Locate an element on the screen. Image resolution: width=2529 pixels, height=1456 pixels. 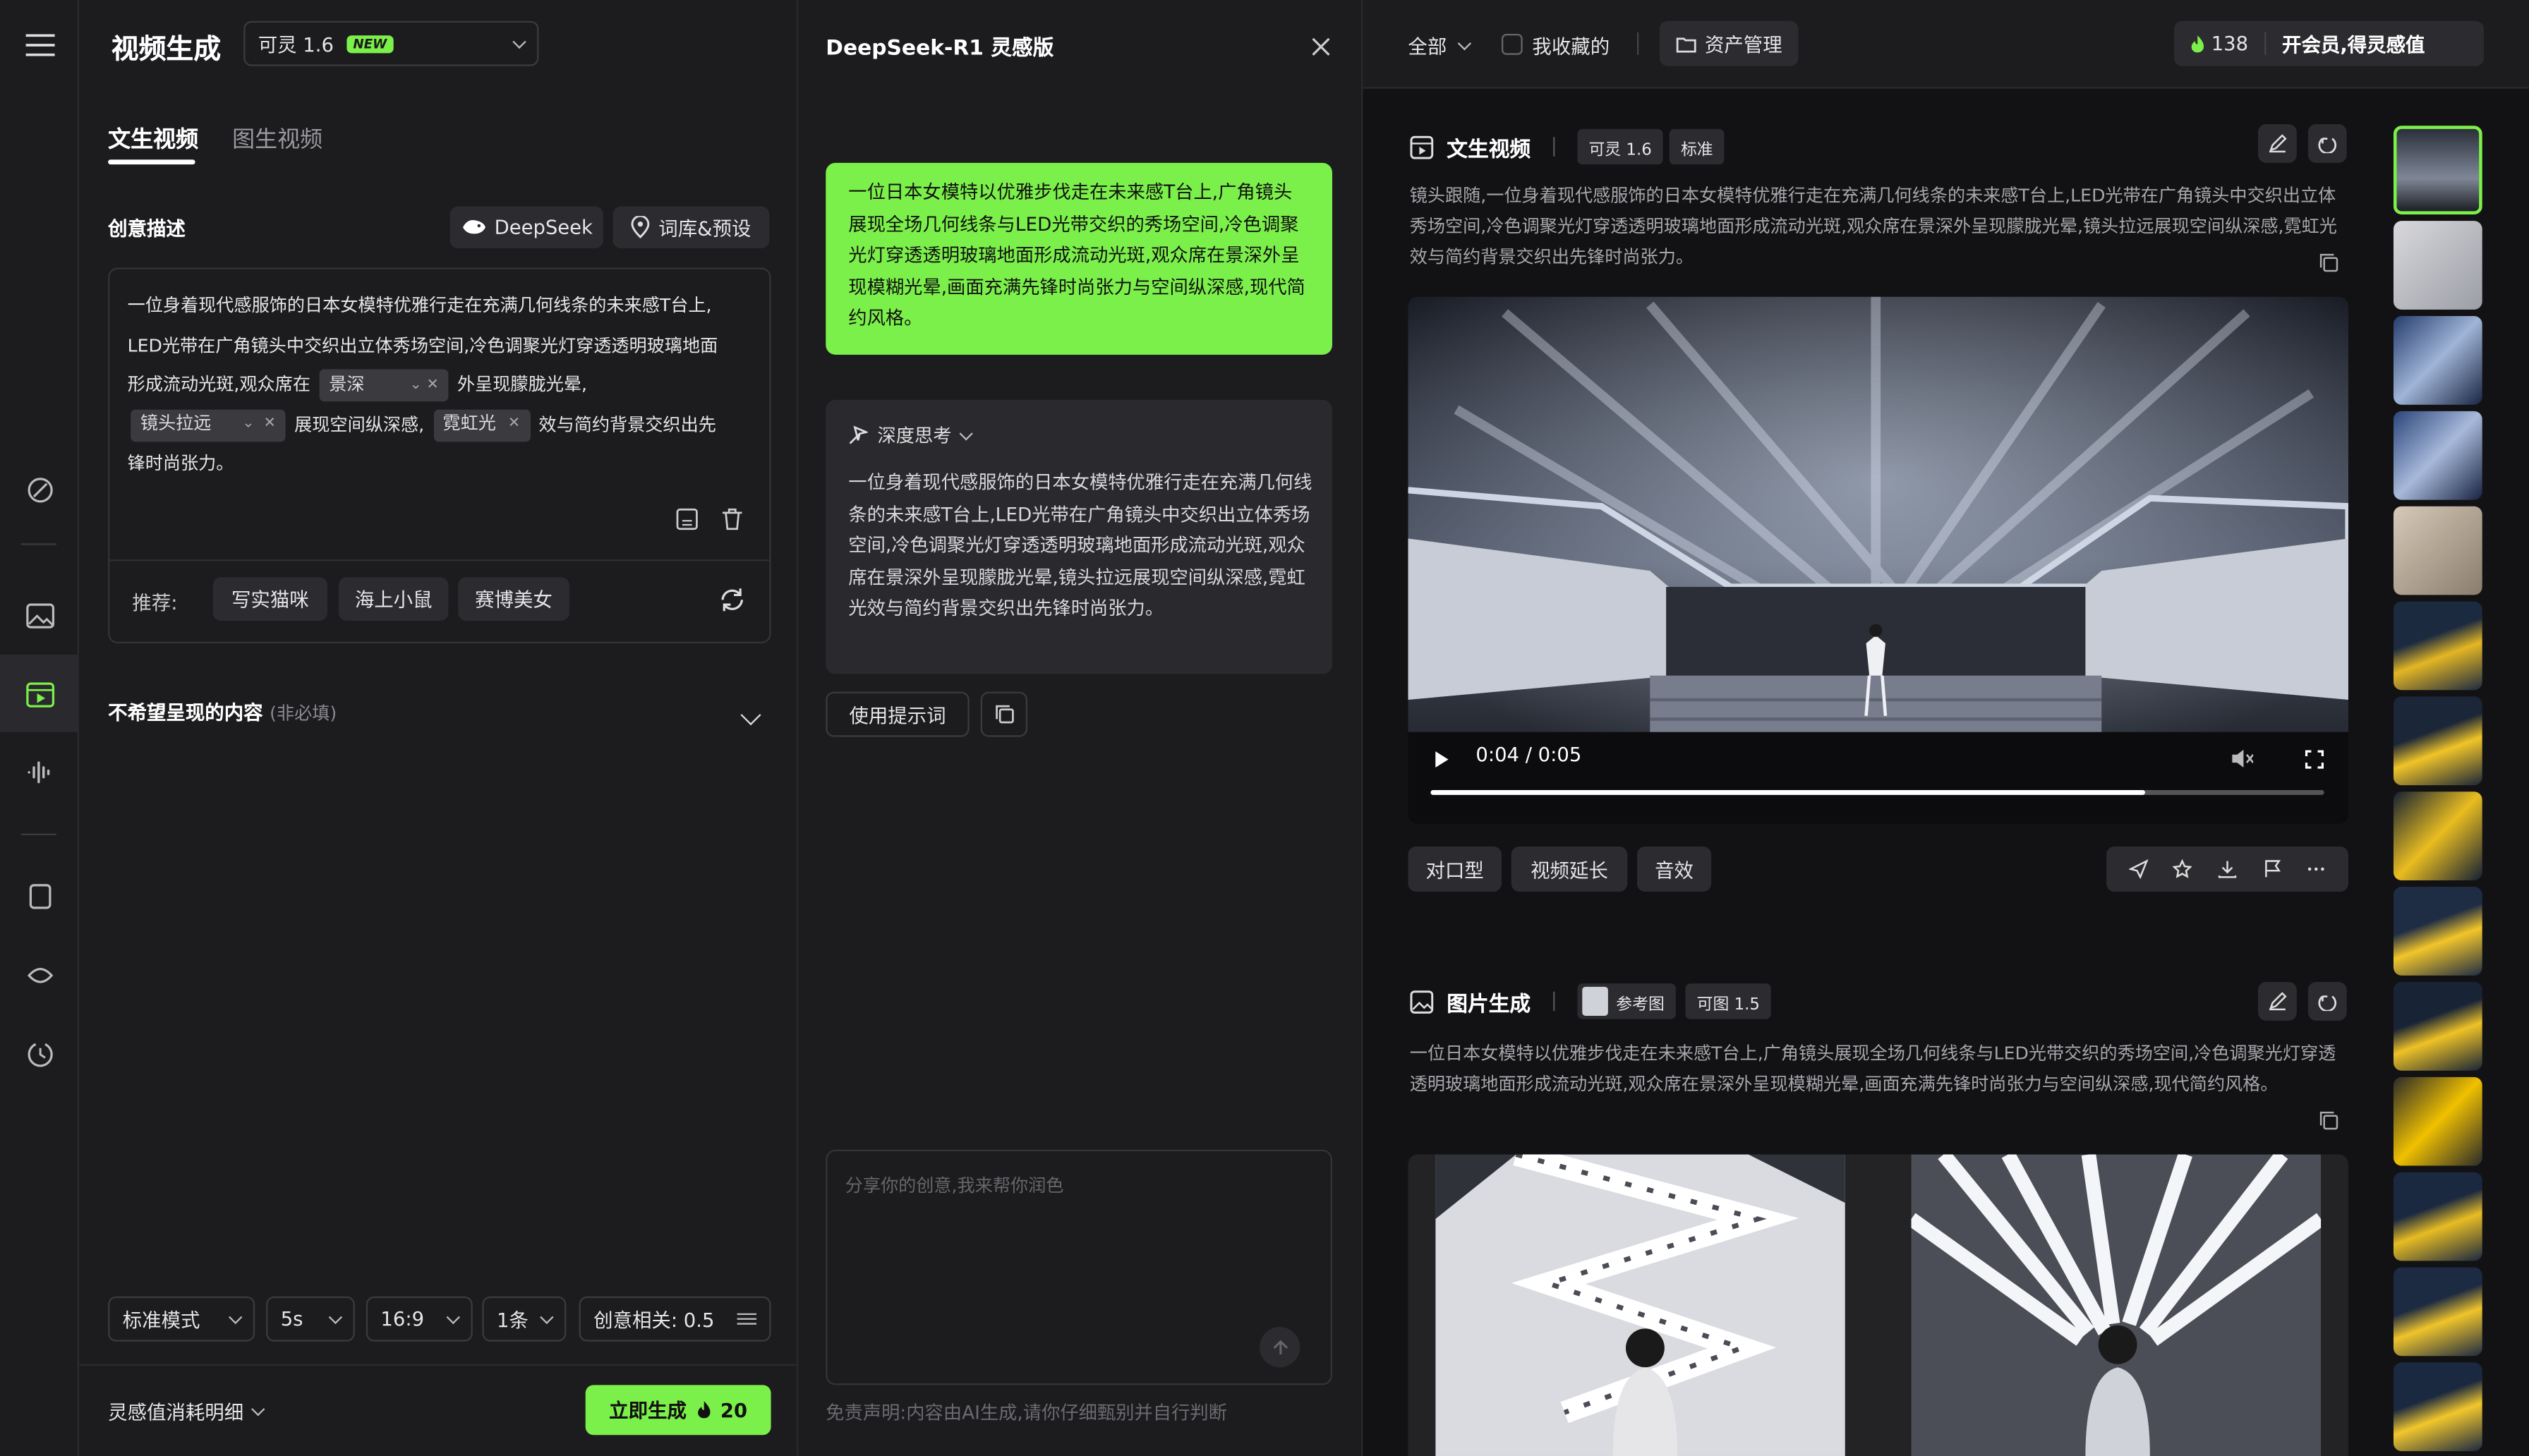
history-icon is located at coordinates (39, 1053).